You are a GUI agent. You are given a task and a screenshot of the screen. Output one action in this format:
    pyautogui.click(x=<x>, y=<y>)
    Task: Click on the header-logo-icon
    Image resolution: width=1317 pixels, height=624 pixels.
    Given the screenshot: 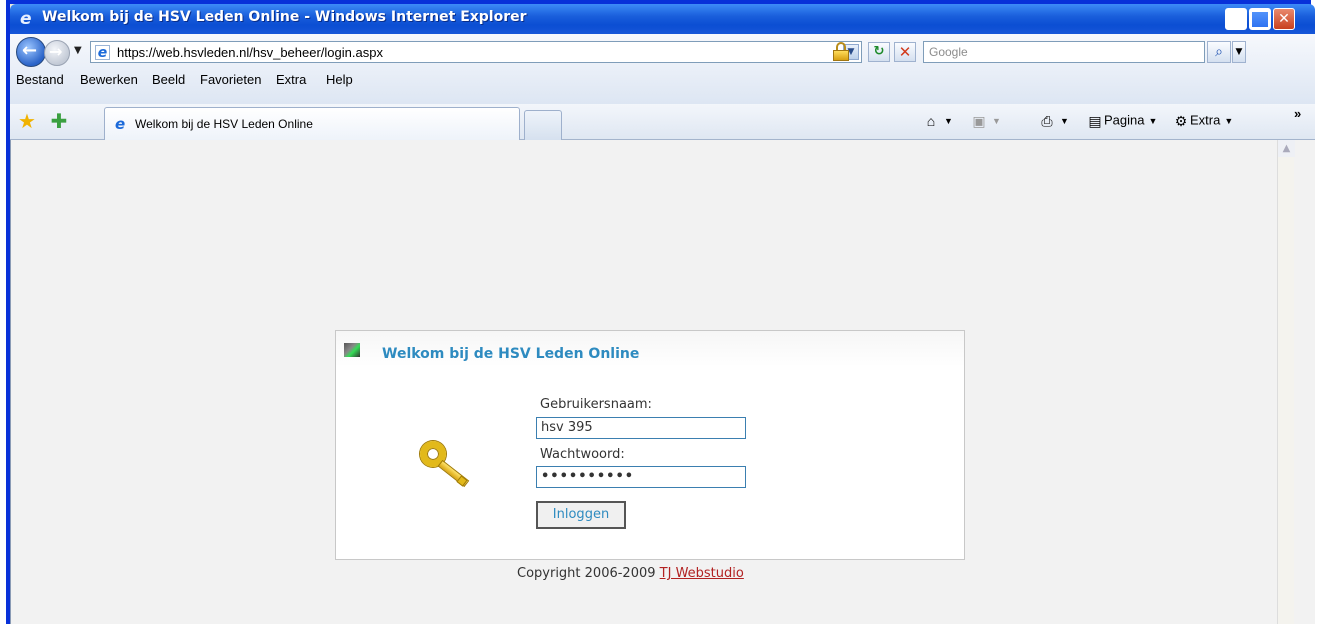 What is the action you would take?
    pyautogui.click(x=352, y=350)
    